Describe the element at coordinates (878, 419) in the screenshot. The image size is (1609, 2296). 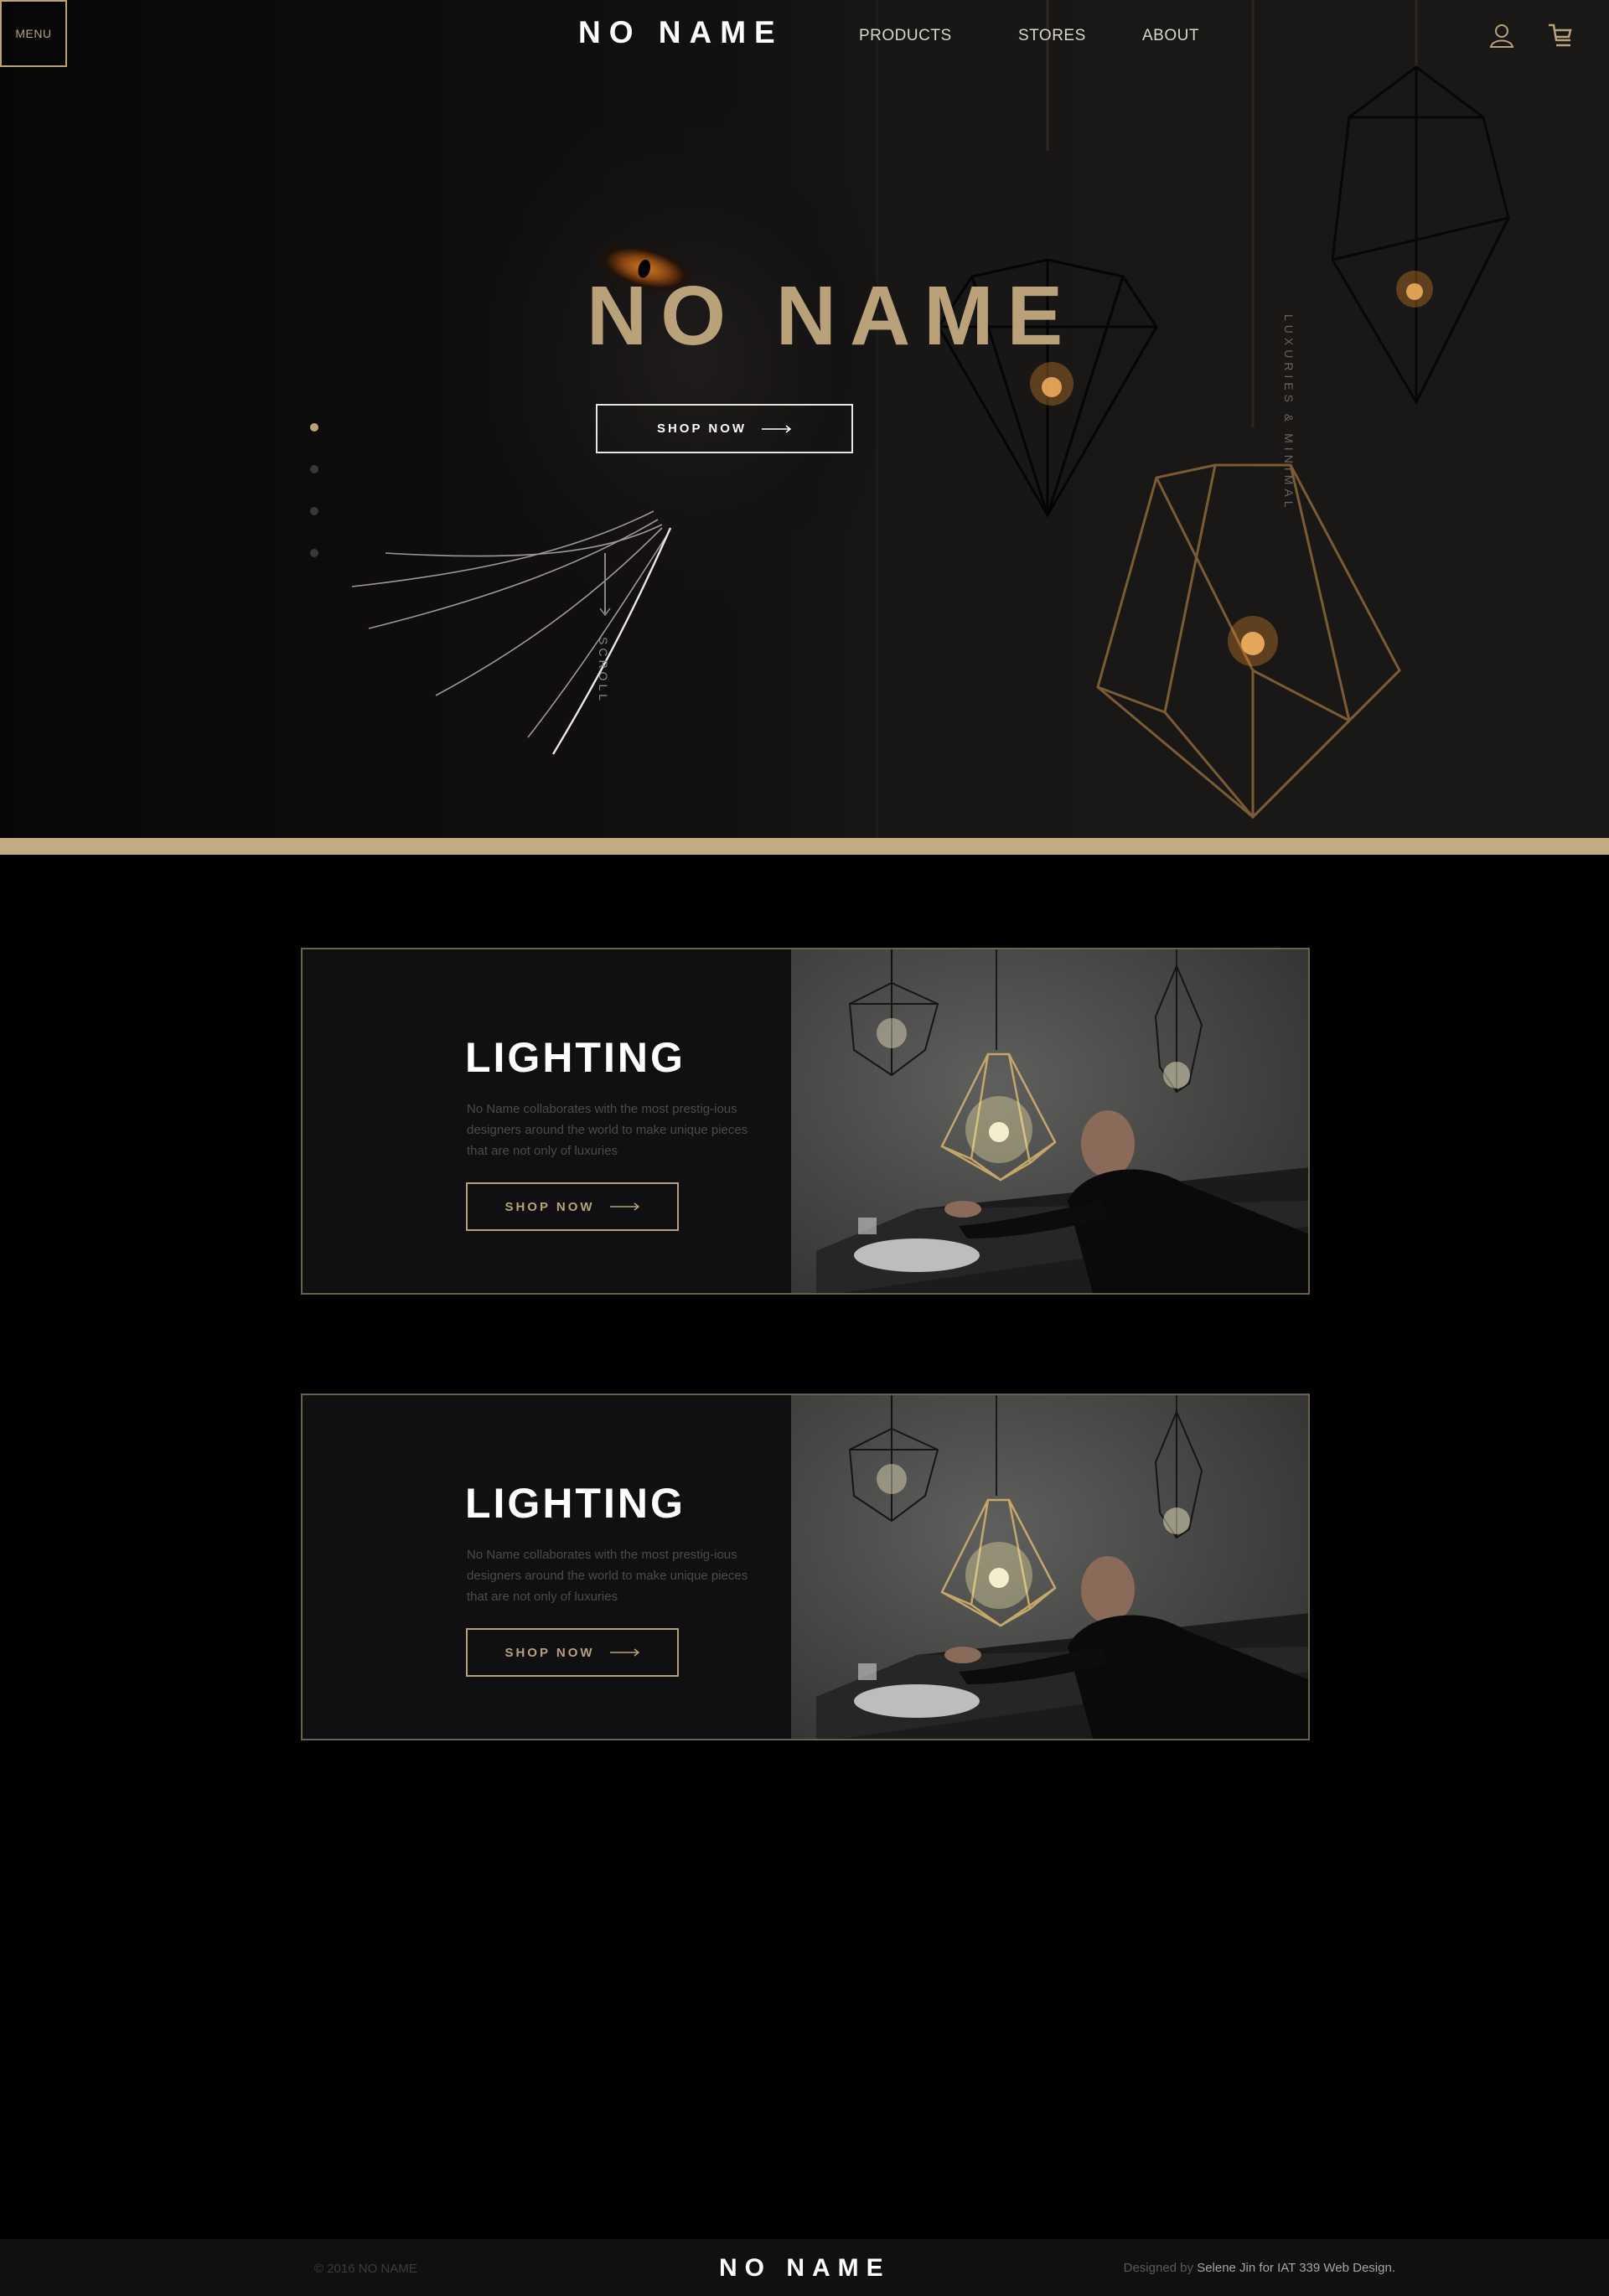
I see `hero-image-divider` at that location.